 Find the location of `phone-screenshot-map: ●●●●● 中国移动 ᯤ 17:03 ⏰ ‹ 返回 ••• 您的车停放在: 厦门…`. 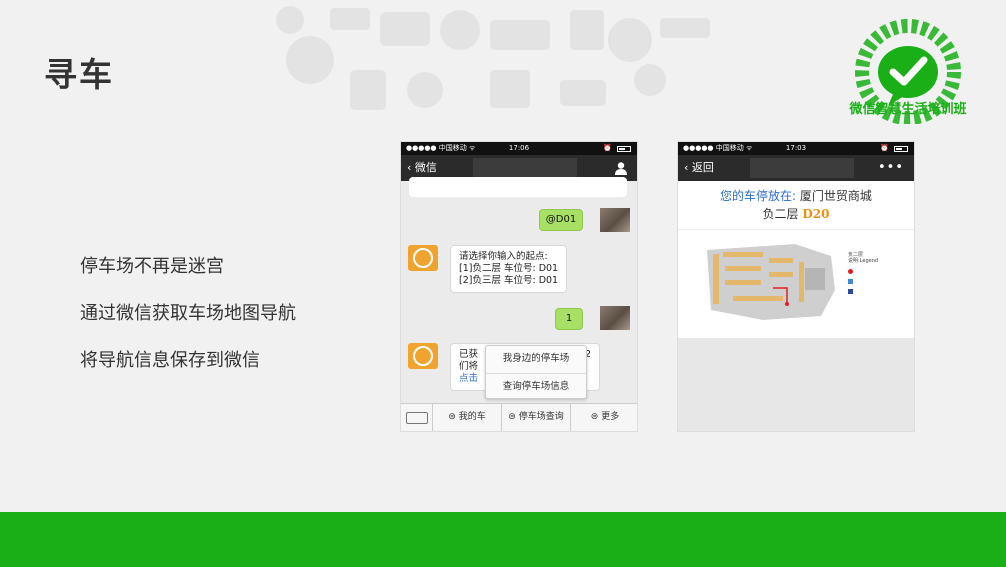

phone-screenshot-map: ●●●●● 中国移动 ᯤ 17:03 ⏰ ‹ 返回 ••• 您的车停放在: 厦门… is located at coordinates (796, 286).